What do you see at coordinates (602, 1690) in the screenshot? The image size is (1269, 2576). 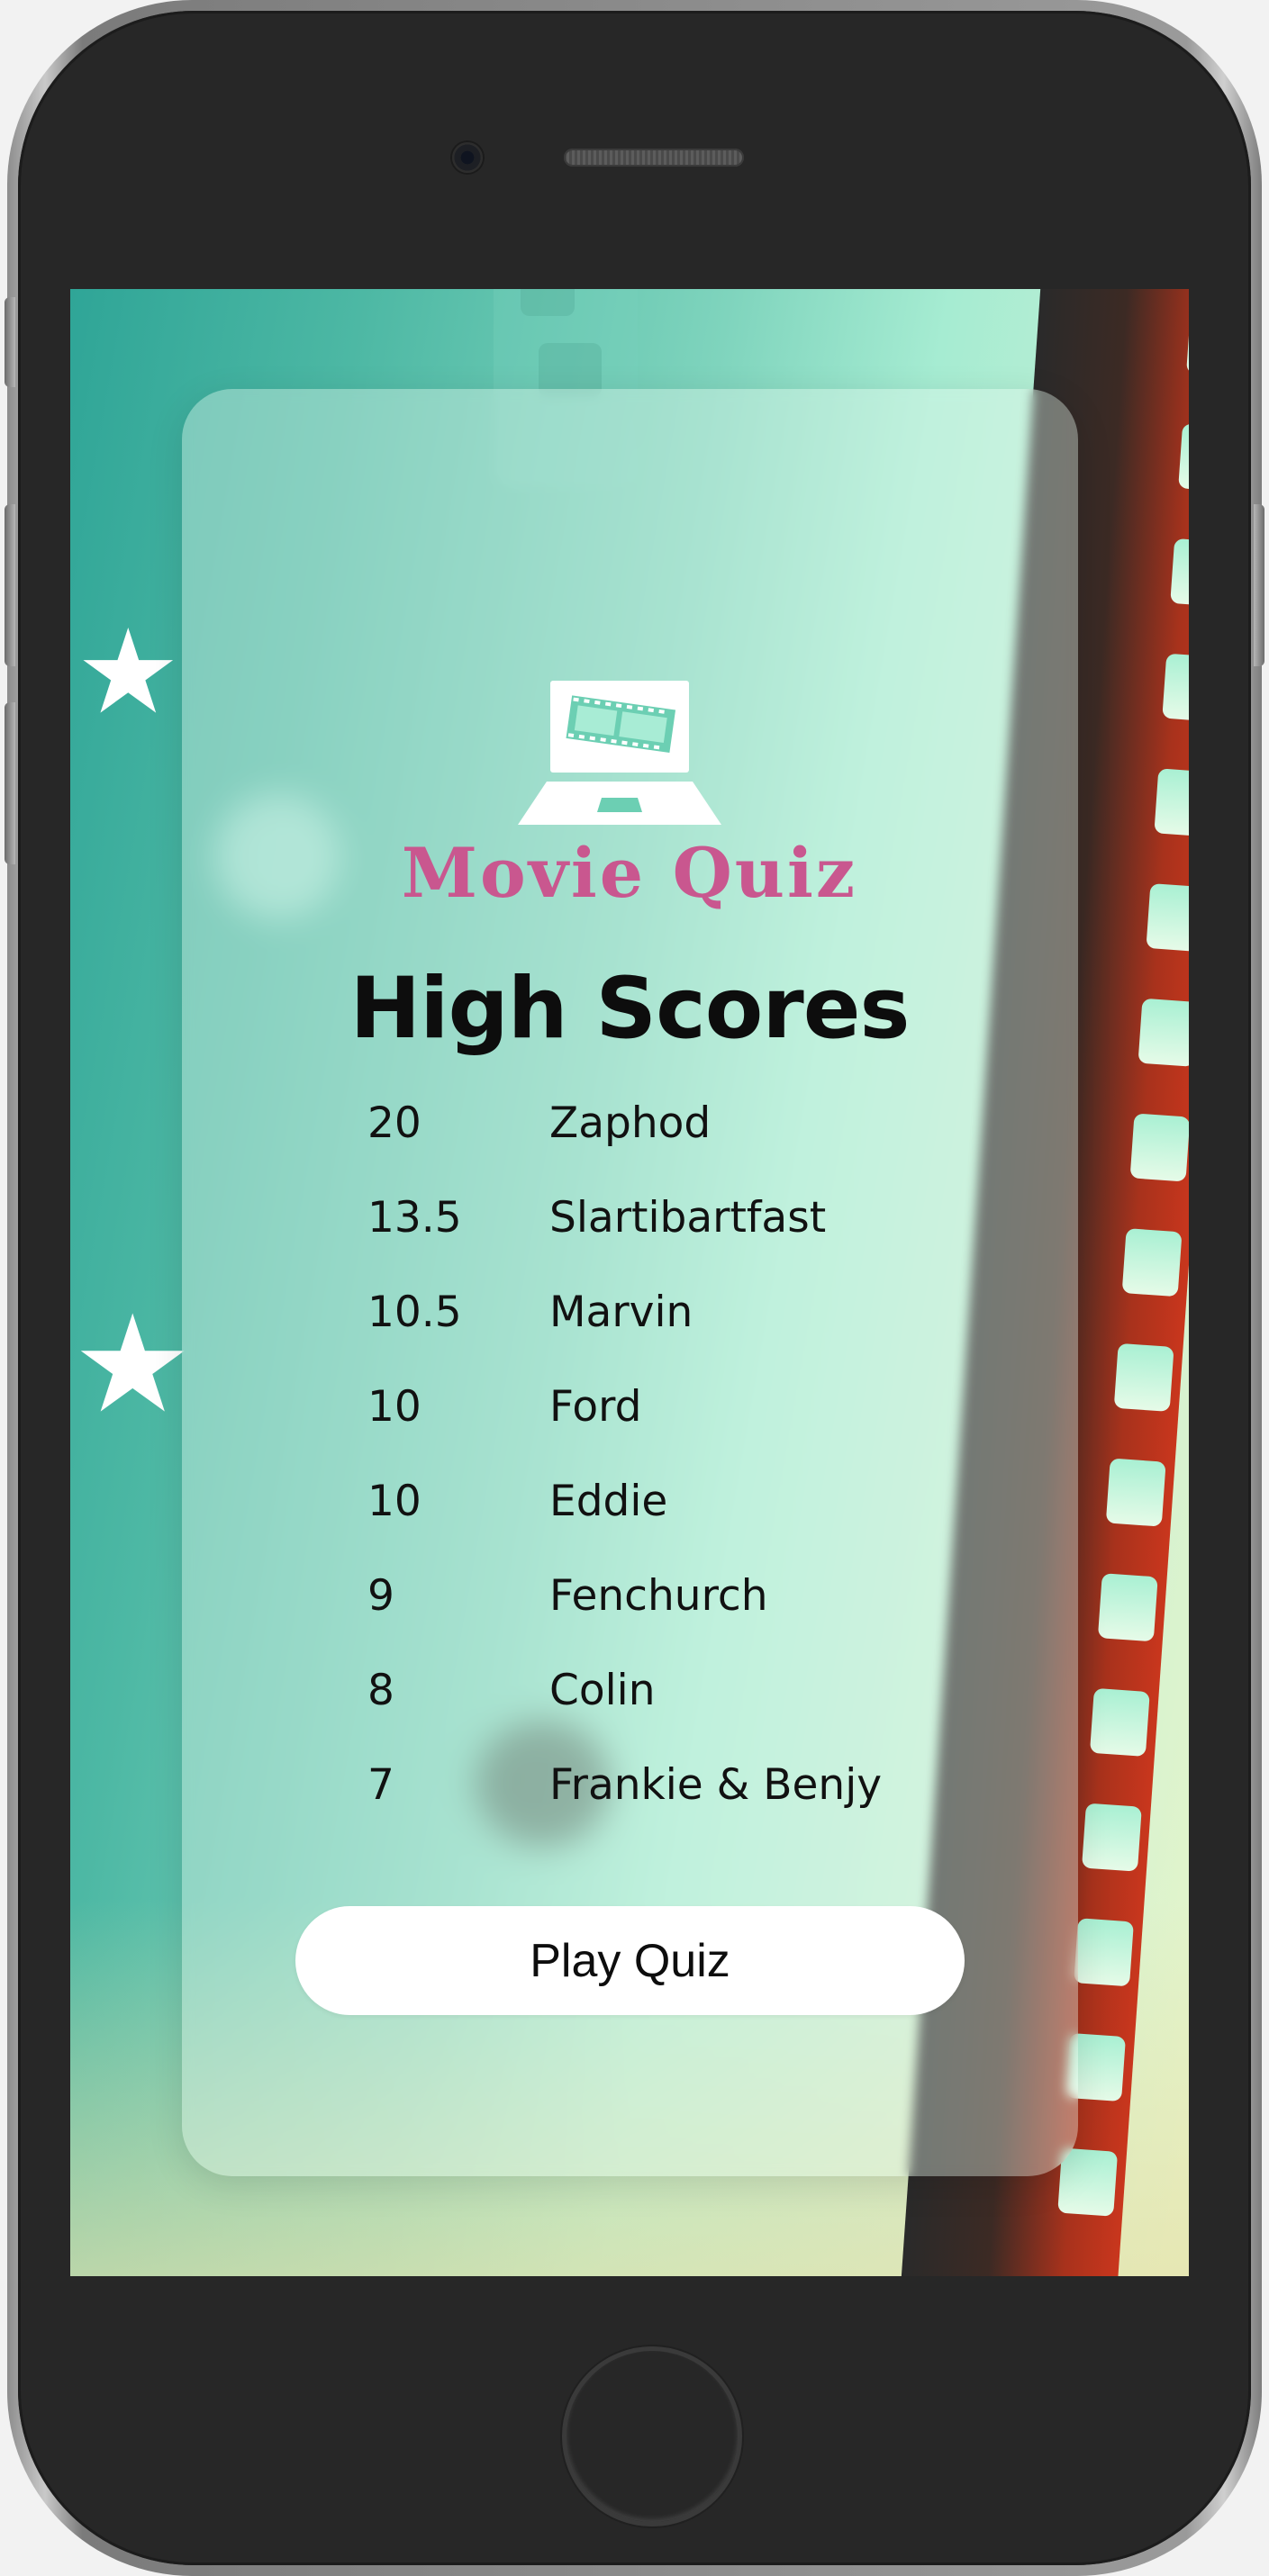 I see `player-name: Colin` at bounding box center [602, 1690].